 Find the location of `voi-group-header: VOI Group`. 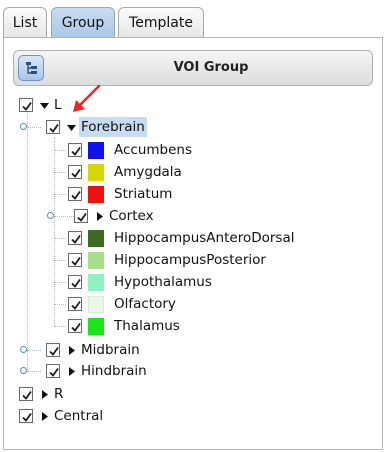

voi-group-header: VOI Group is located at coordinates (193, 68).